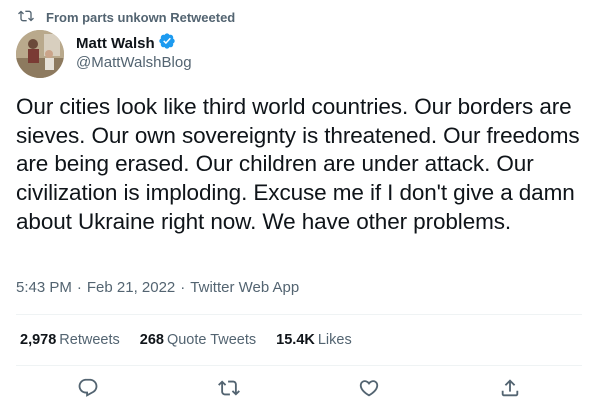  What do you see at coordinates (510, 388) in the screenshot?
I see `share-button` at bounding box center [510, 388].